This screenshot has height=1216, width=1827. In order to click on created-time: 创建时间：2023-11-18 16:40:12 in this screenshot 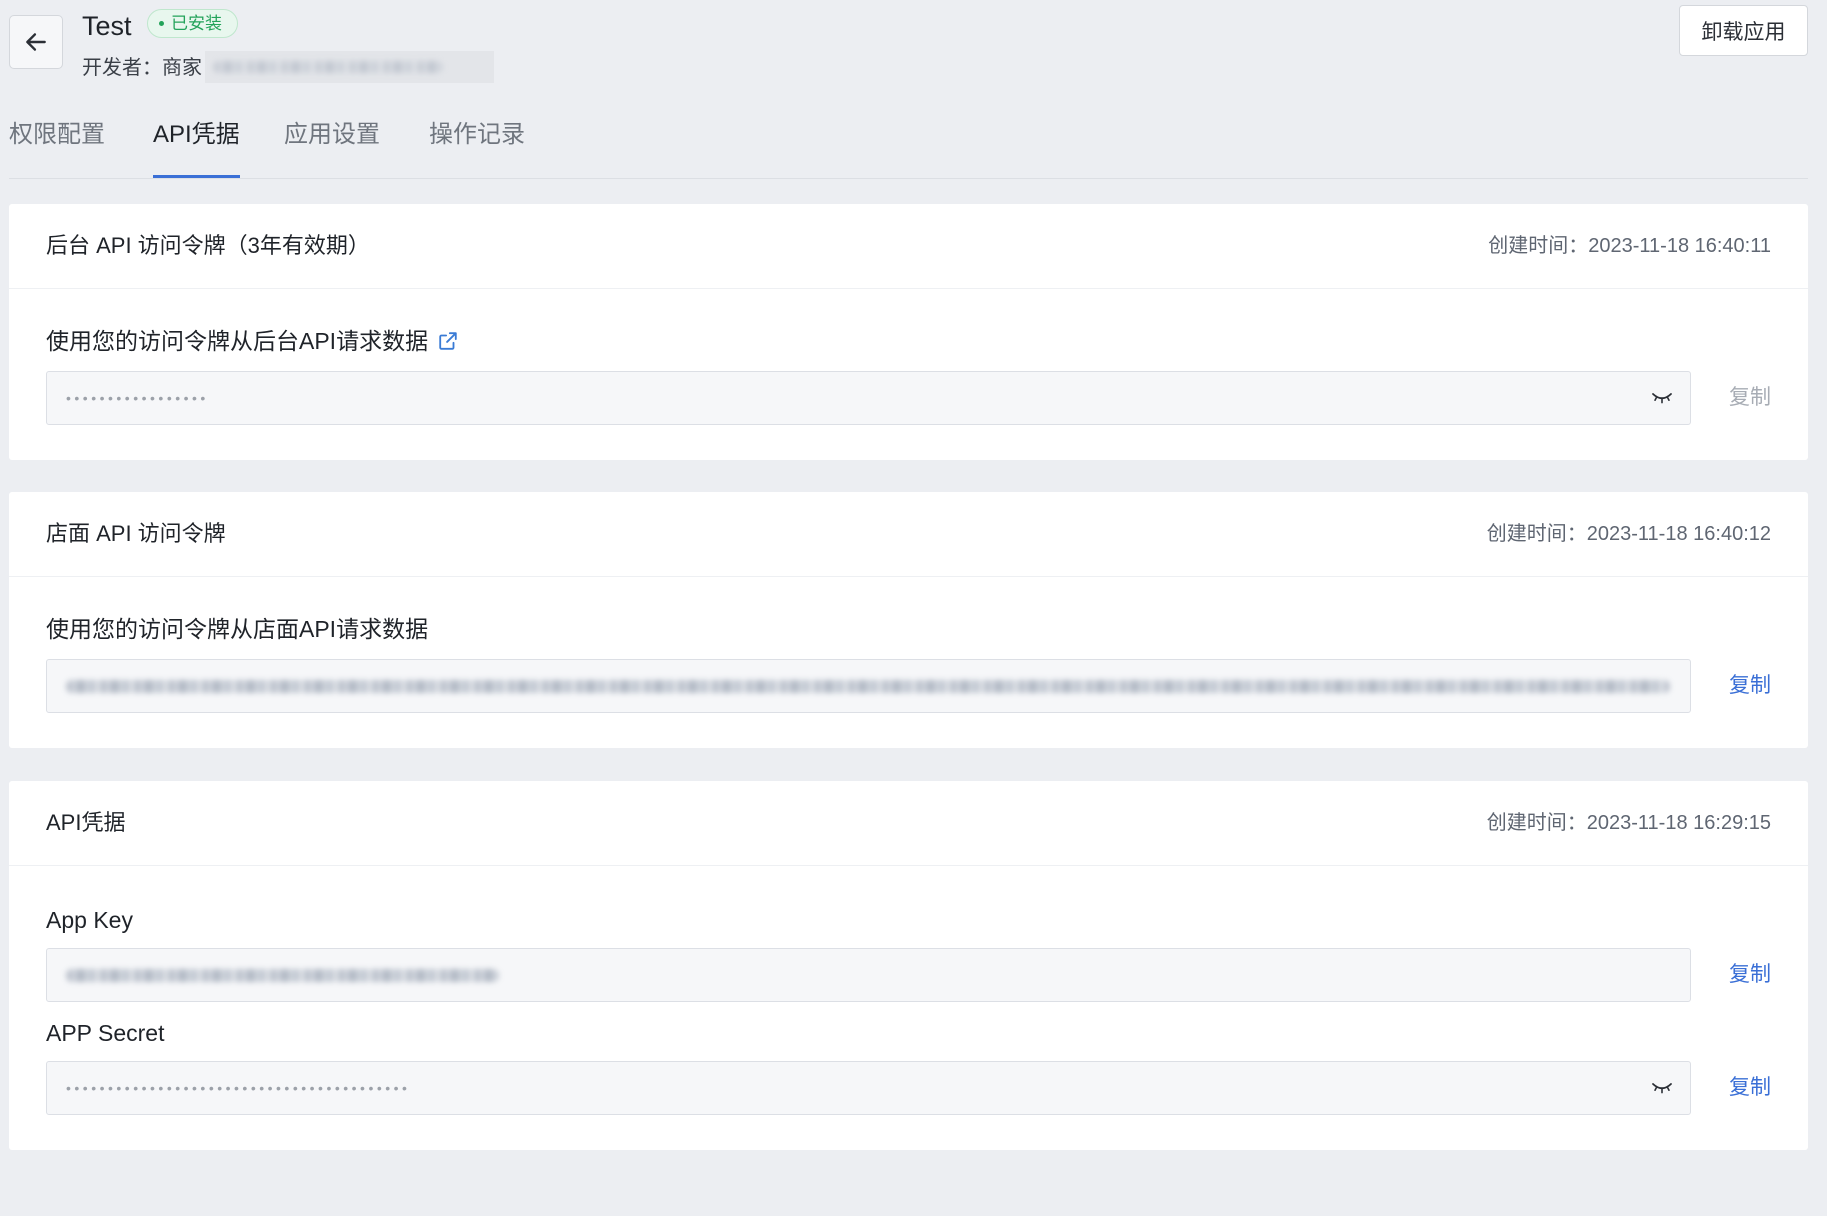, I will do `click(1629, 534)`.